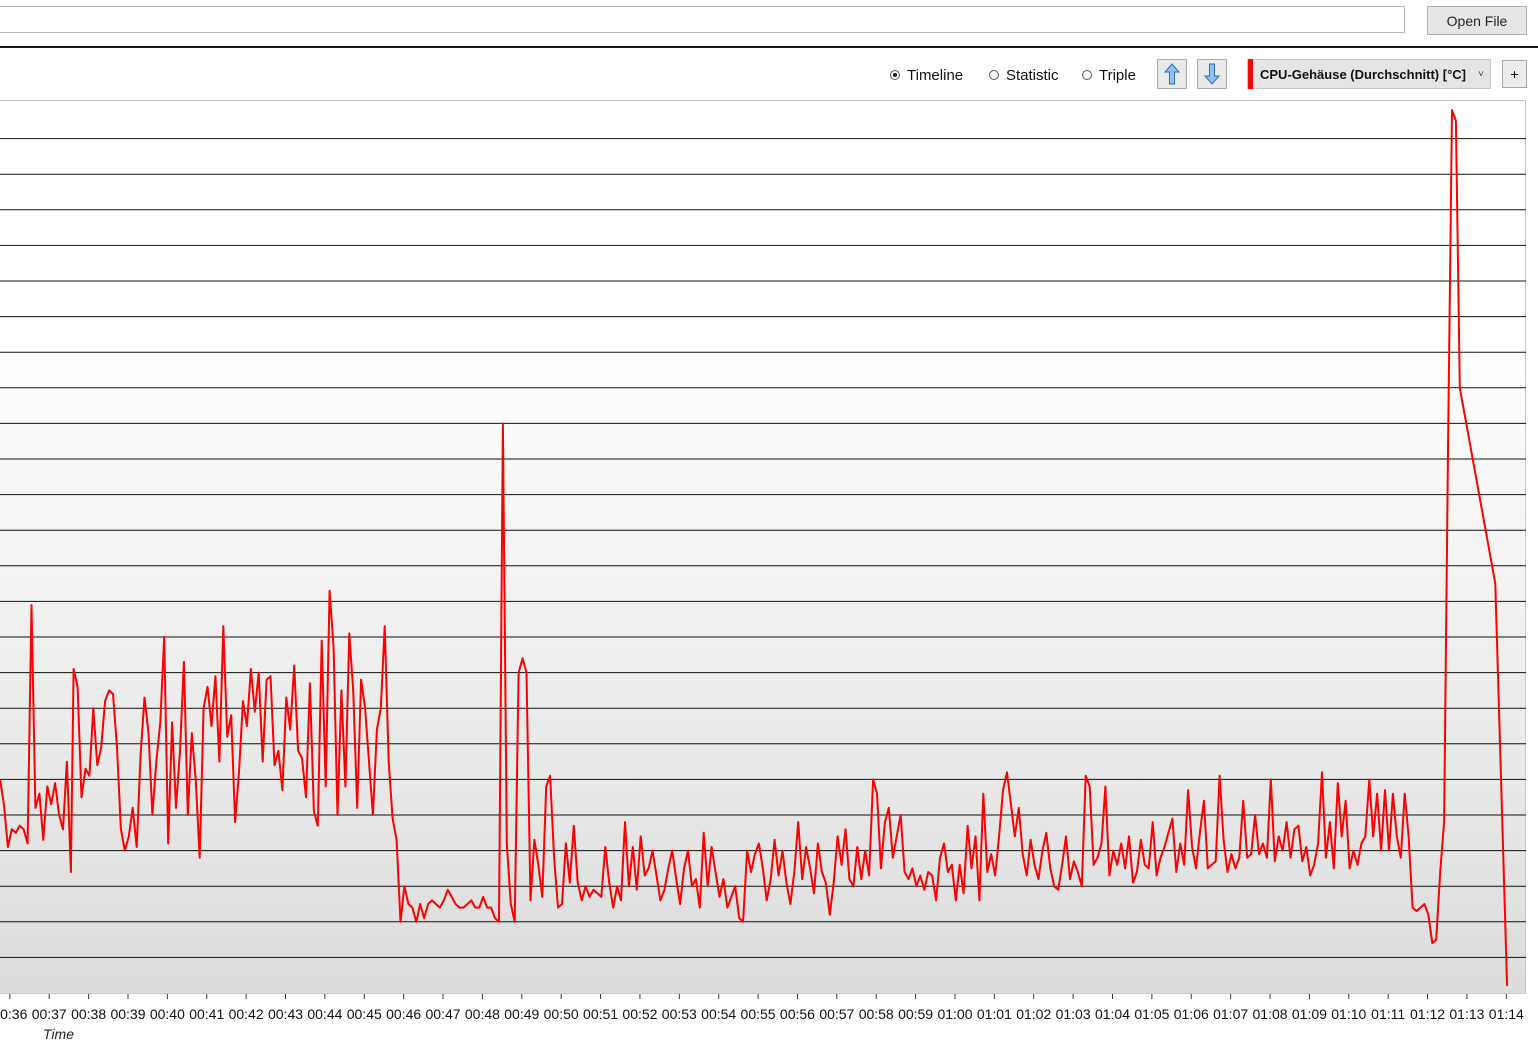  I want to click on x-axis-title: Time, so click(58, 1034).